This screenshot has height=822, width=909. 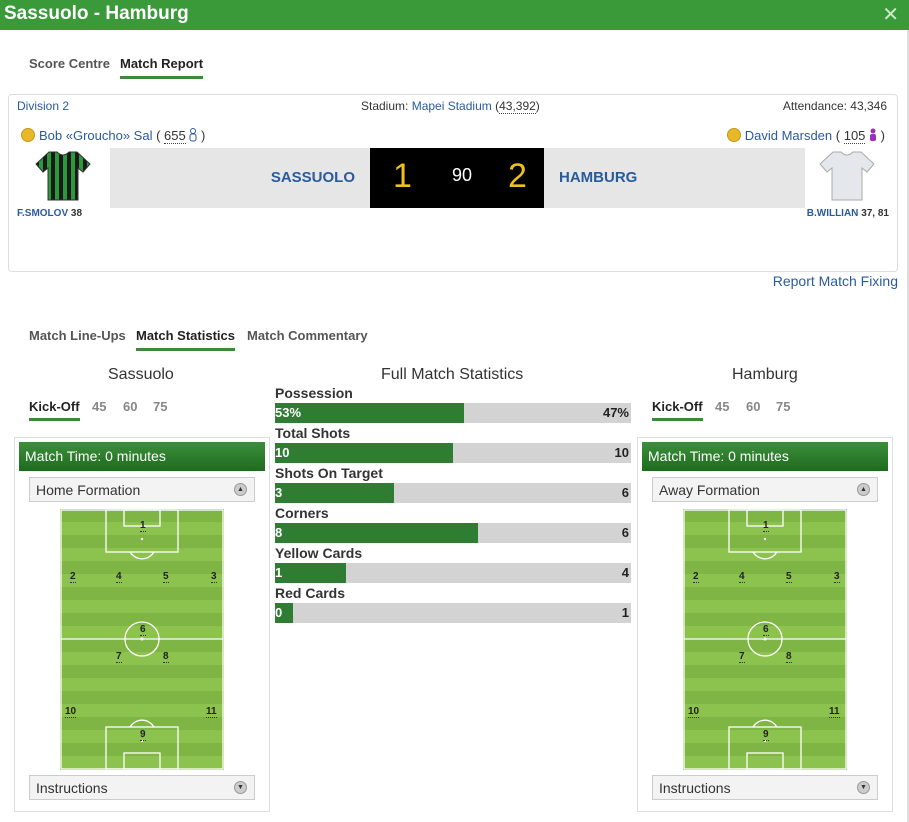 I want to click on close-icon: ✕, so click(x=890, y=14).